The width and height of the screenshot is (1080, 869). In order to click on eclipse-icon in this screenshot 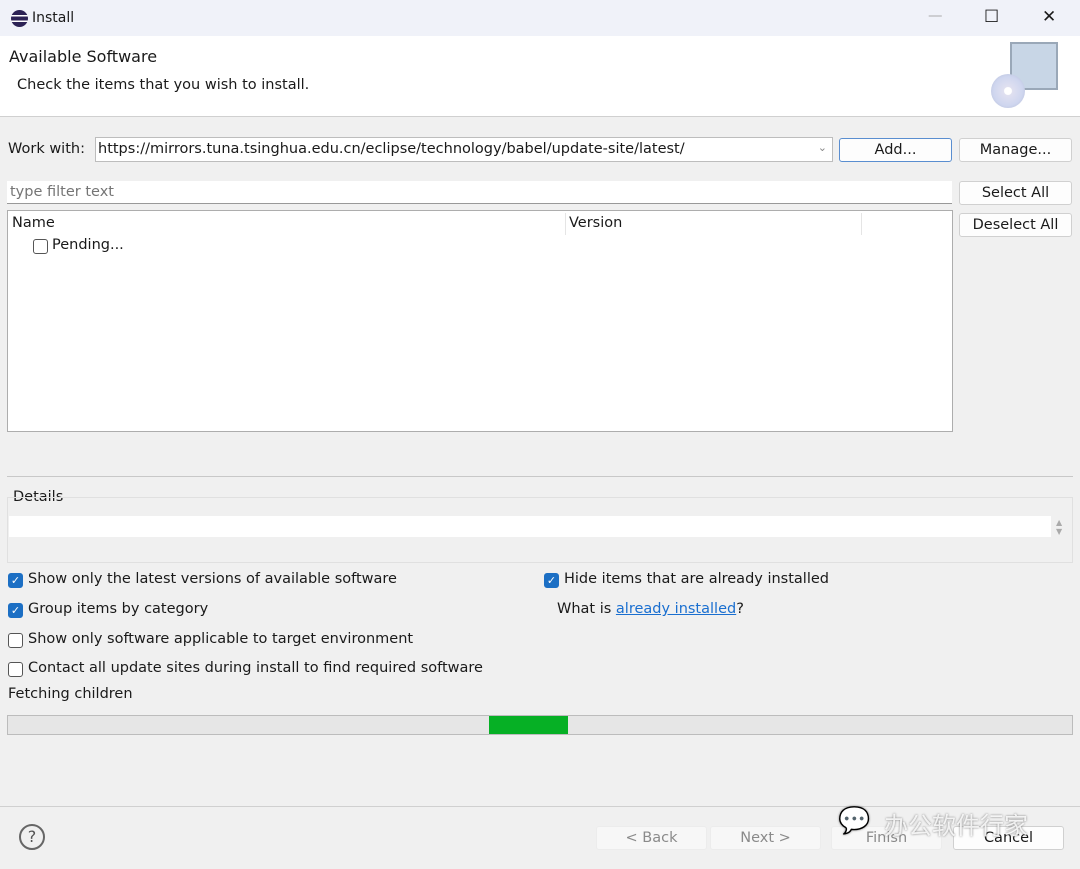, I will do `click(19, 18)`.